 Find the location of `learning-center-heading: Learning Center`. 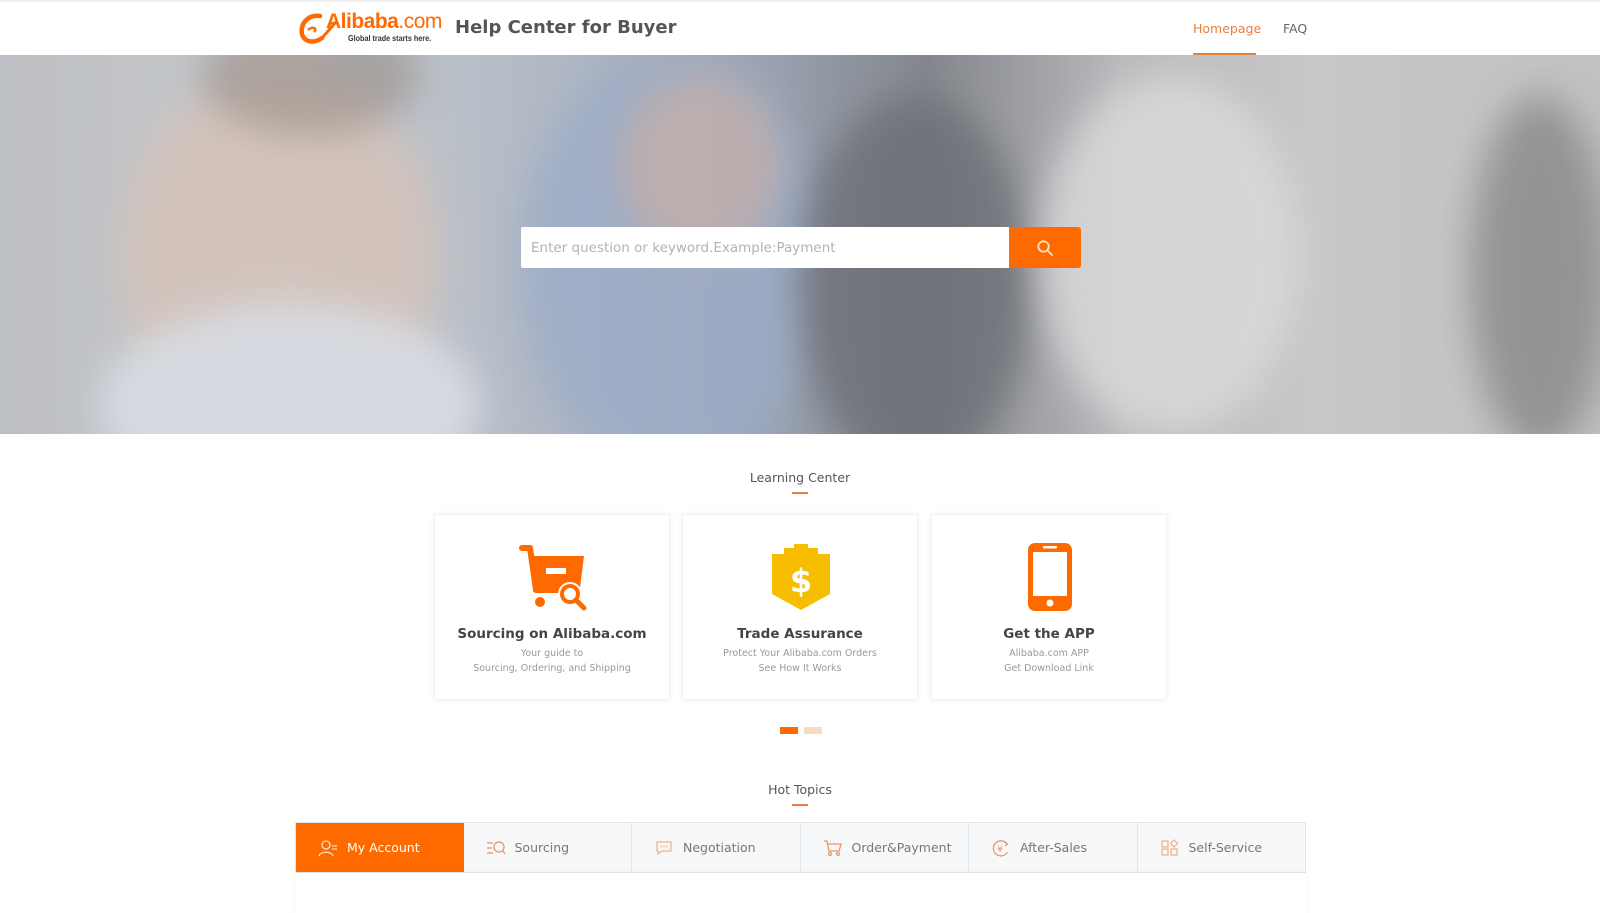

learning-center-heading: Learning Center is located at coordinates (800, 477).